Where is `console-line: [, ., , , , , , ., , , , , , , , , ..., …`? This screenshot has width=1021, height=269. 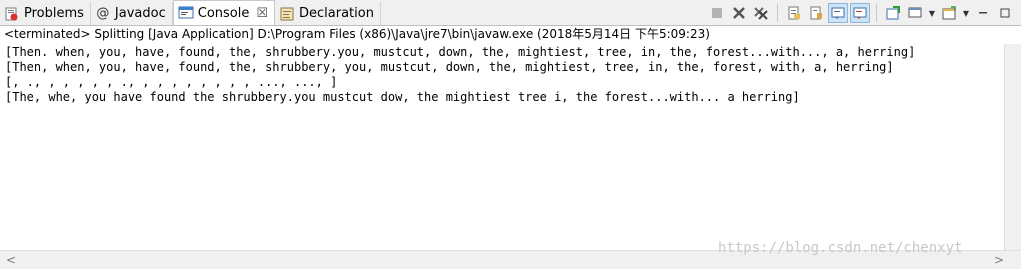
console-line: [, ., , , , , , ., , , , , , , , , ..., … is located at coordinates (171, 82).